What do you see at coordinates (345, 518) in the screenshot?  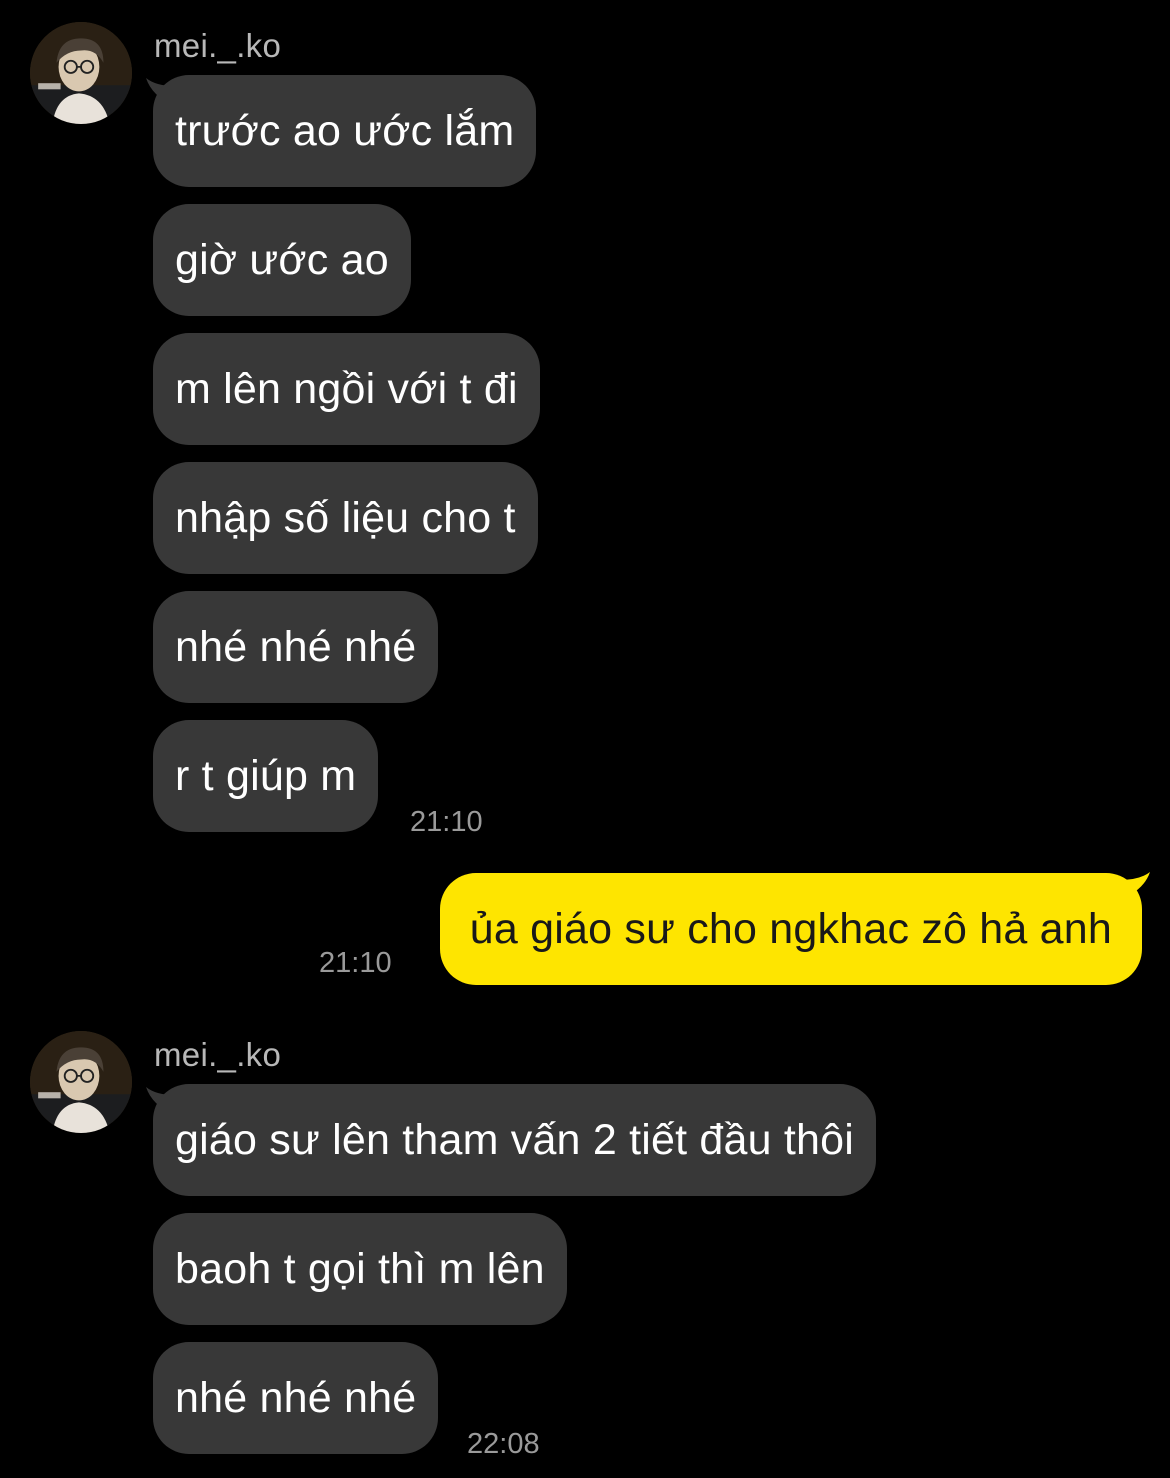 I see `message-bubble-incoming: nhập số liệu cho t` at bounding box center [345, 518].